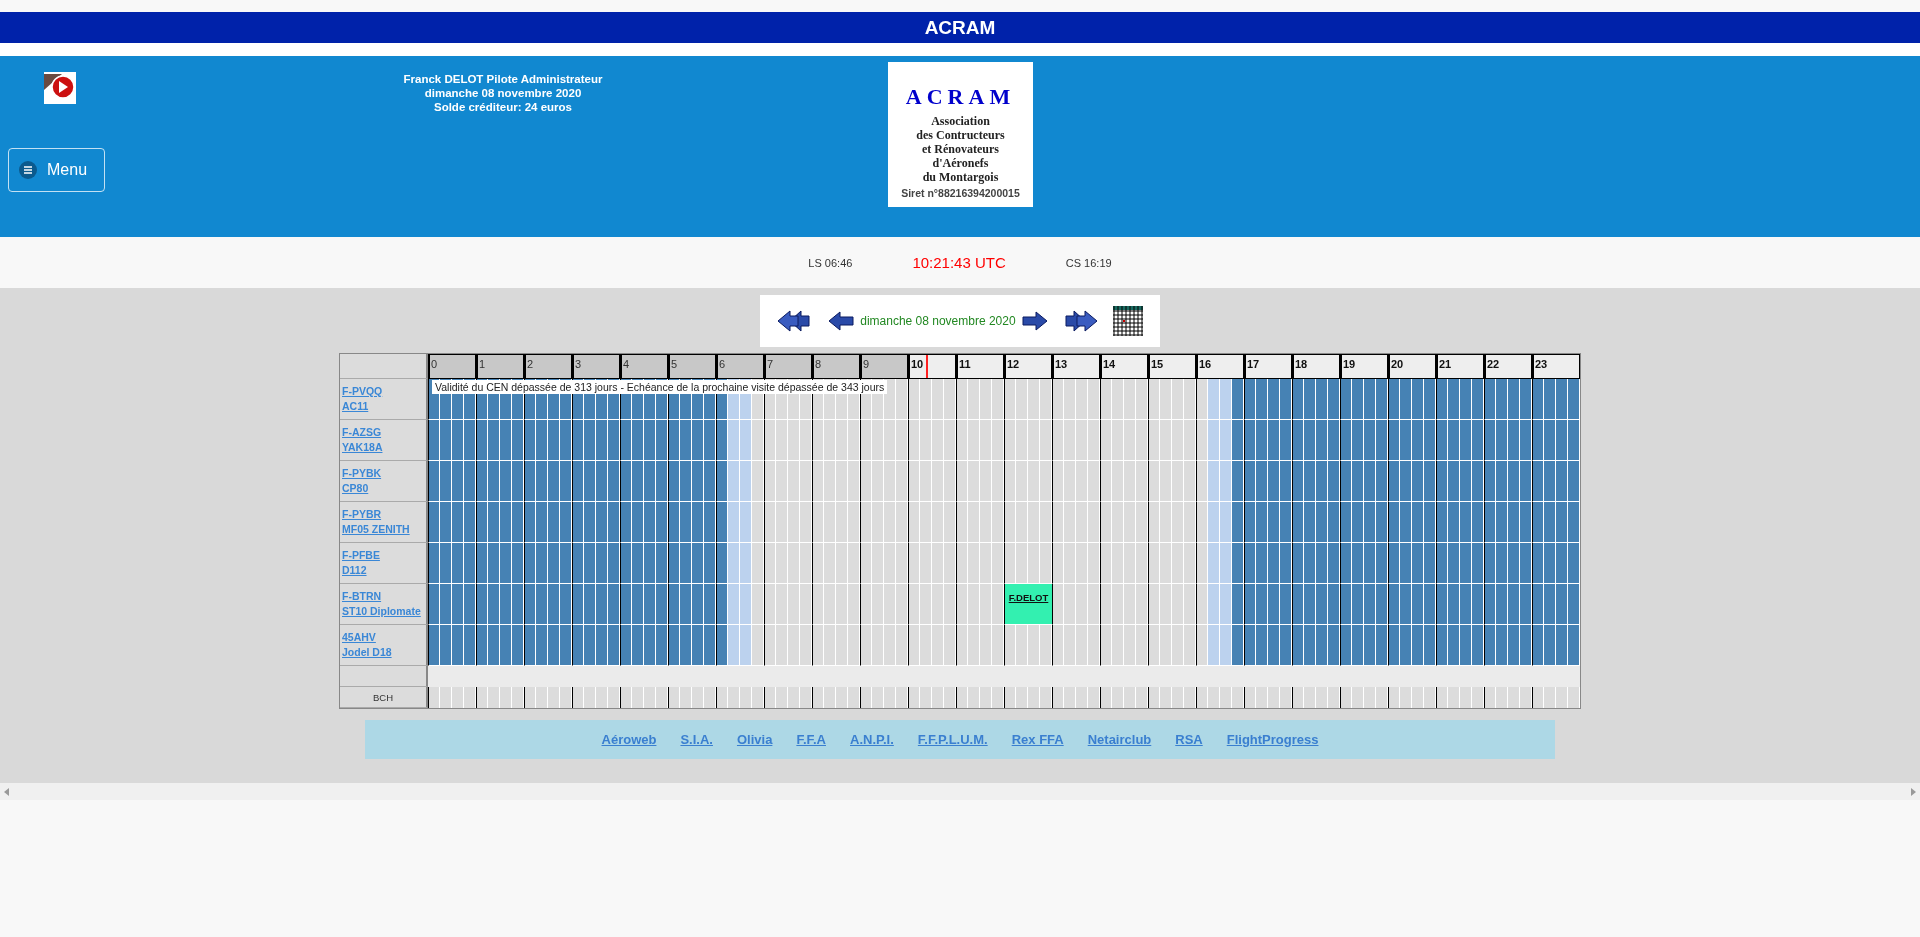  I want to click on booking-pilot-link: F.DELOT, so click(1028, 608).